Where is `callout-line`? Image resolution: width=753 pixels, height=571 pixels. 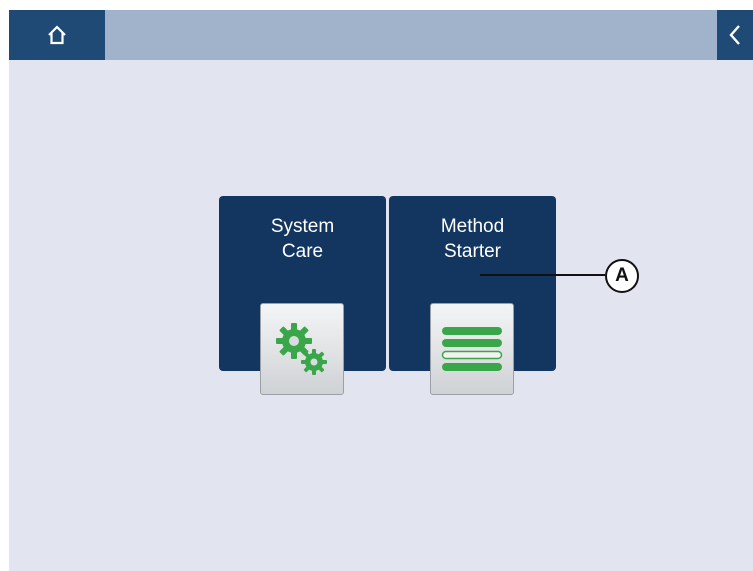 callout-line is located at coordinates (542, 275).